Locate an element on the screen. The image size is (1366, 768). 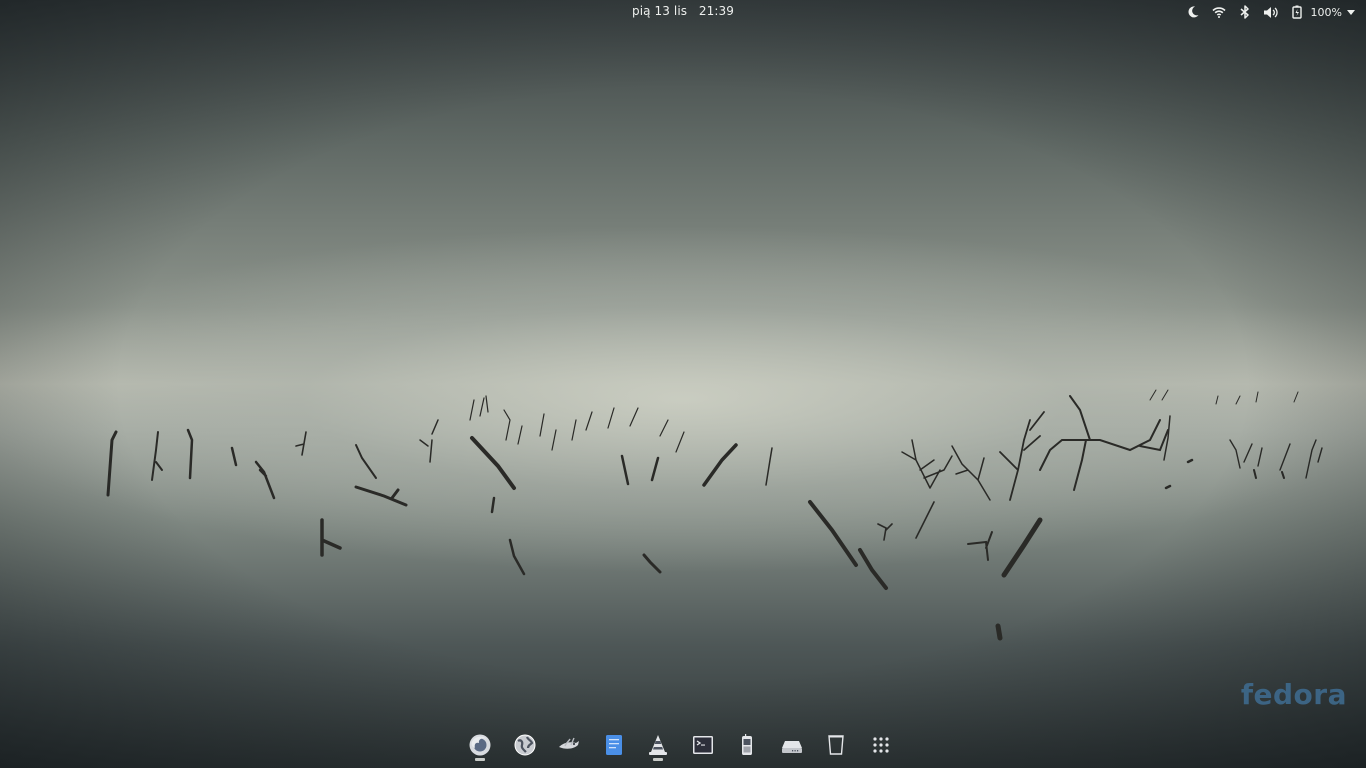
text-editor-icon is located at coordinates (613, 745).